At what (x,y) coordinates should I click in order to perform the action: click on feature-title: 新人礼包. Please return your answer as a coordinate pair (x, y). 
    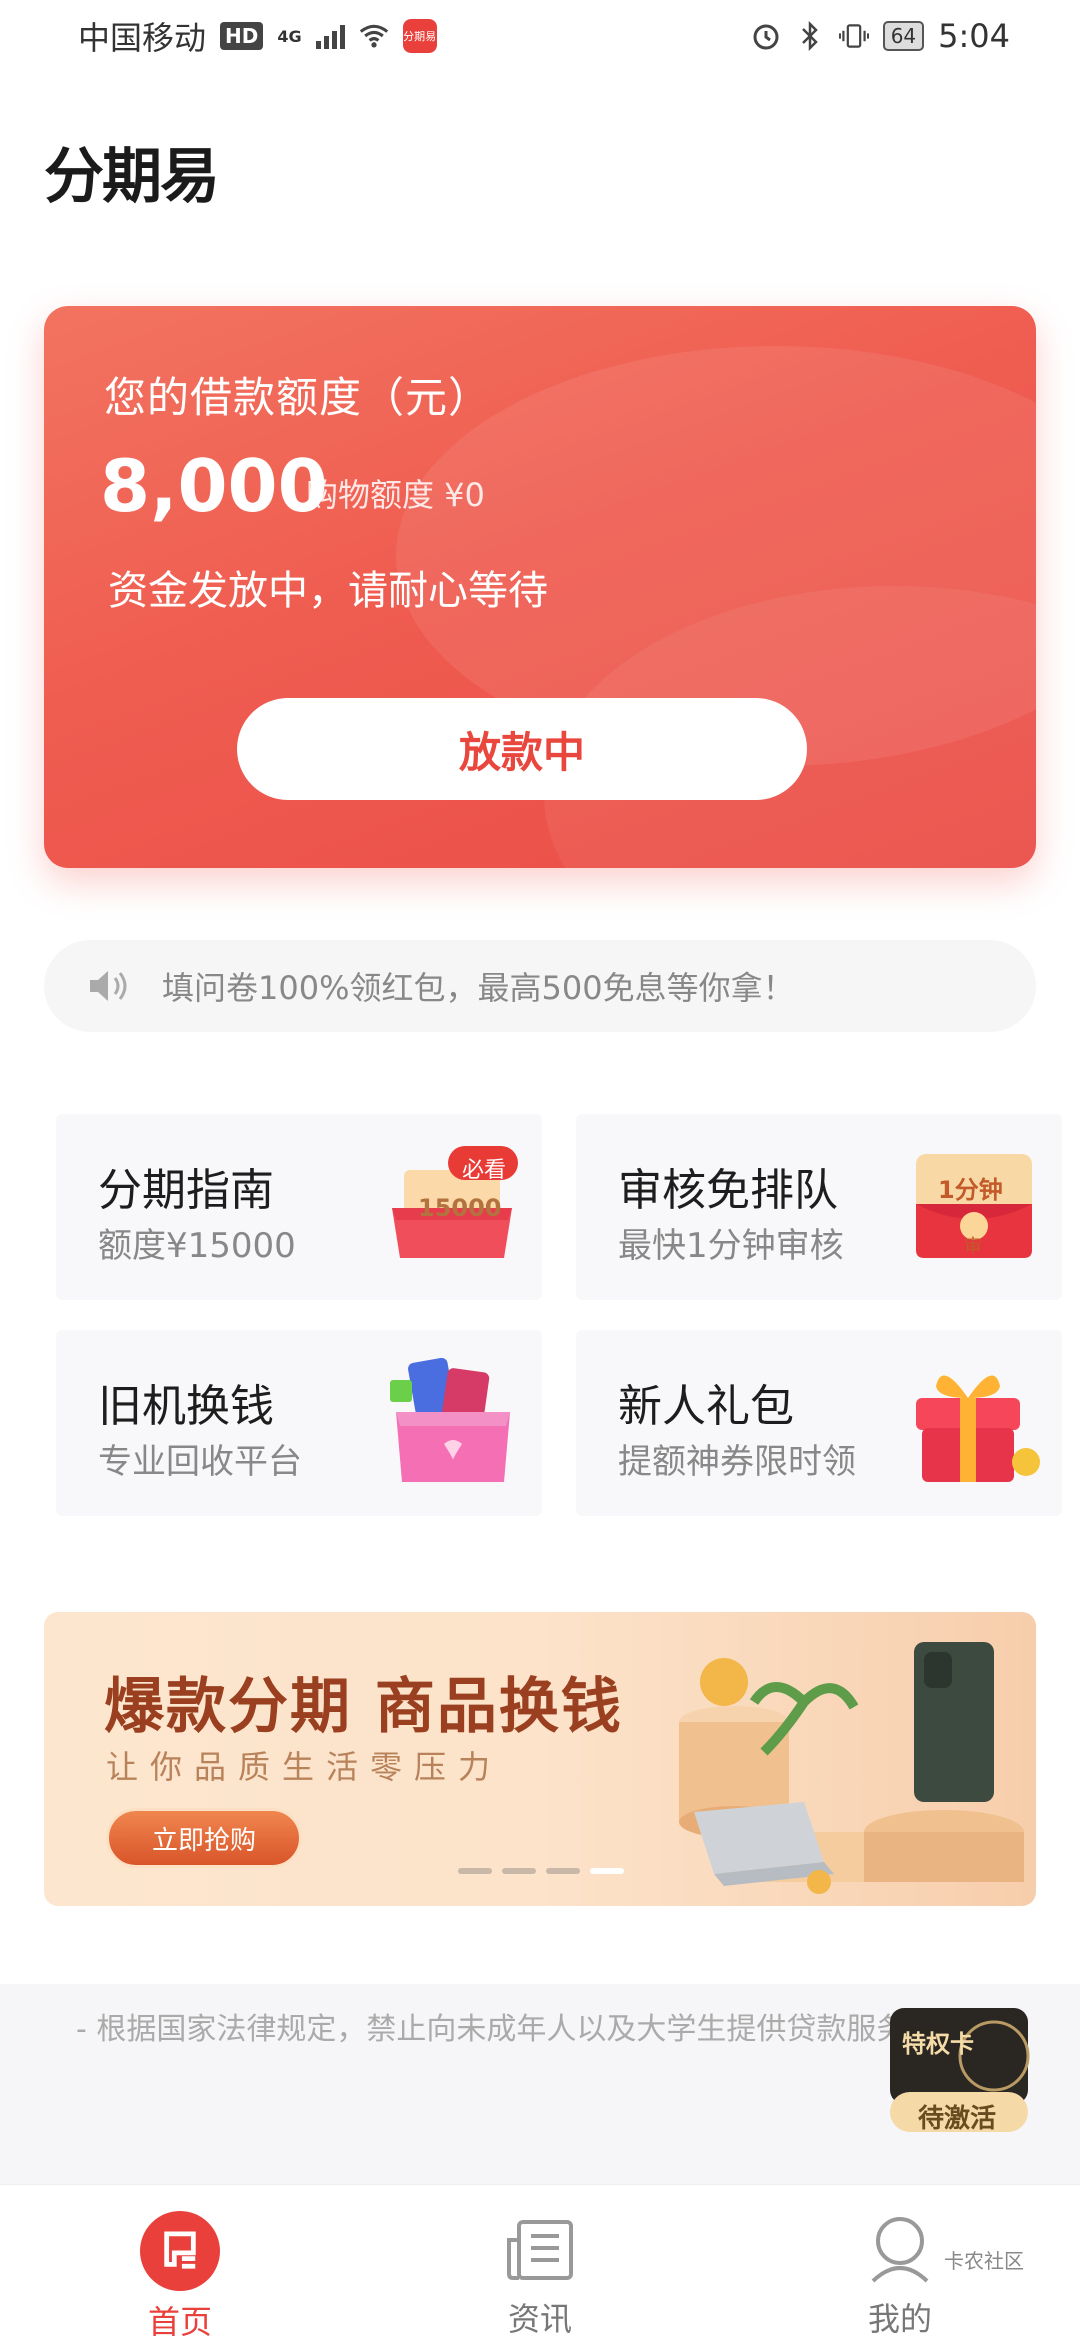
    Looking at the image, I should click on (706, 1406).